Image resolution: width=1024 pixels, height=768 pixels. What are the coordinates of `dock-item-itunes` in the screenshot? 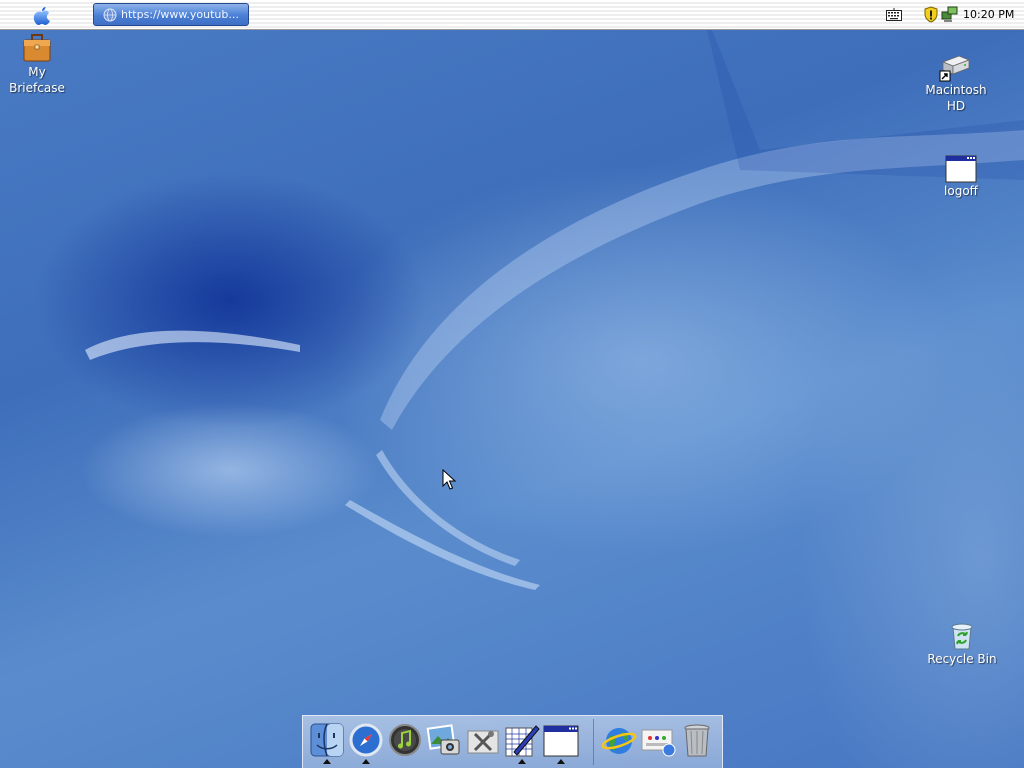 It's located at (405, 741).